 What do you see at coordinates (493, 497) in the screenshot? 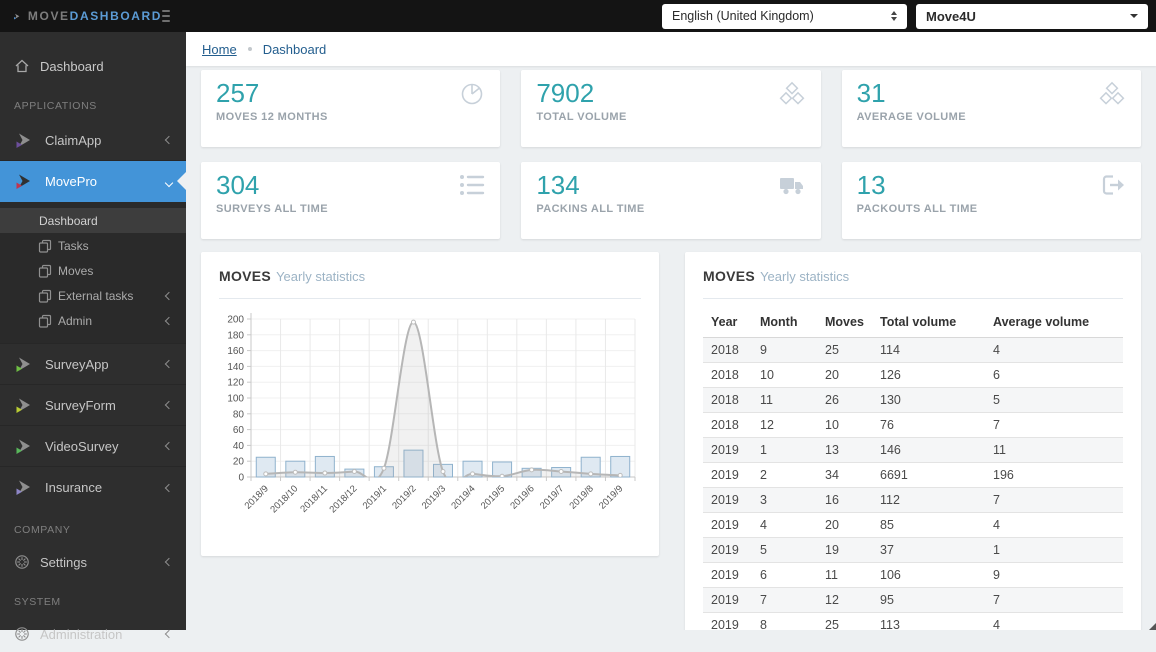
I see `x-axis-label: 2019/5` at bounding box center [493, 497].